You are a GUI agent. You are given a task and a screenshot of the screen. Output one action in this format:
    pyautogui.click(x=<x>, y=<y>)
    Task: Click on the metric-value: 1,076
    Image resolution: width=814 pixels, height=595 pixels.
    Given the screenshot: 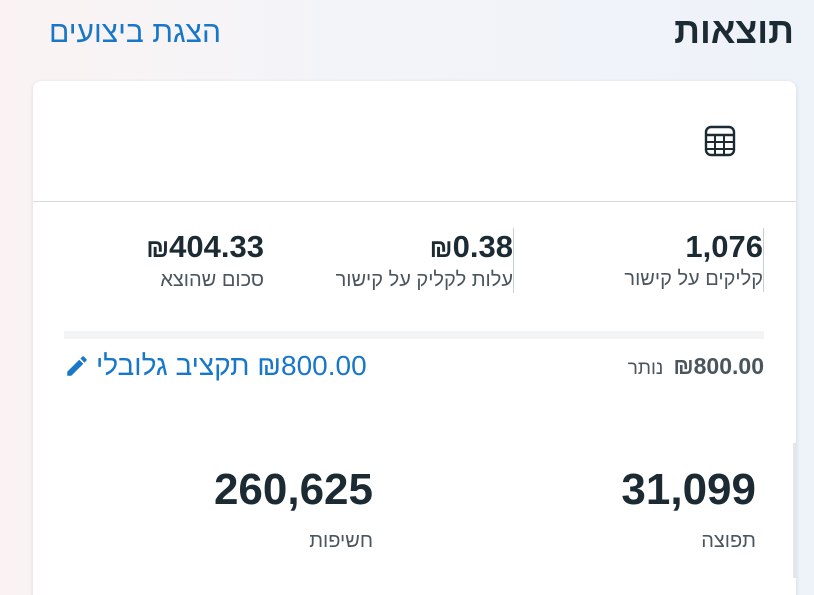 What is the action you would take?
    pyautogui.click(x=663, y=247)
    